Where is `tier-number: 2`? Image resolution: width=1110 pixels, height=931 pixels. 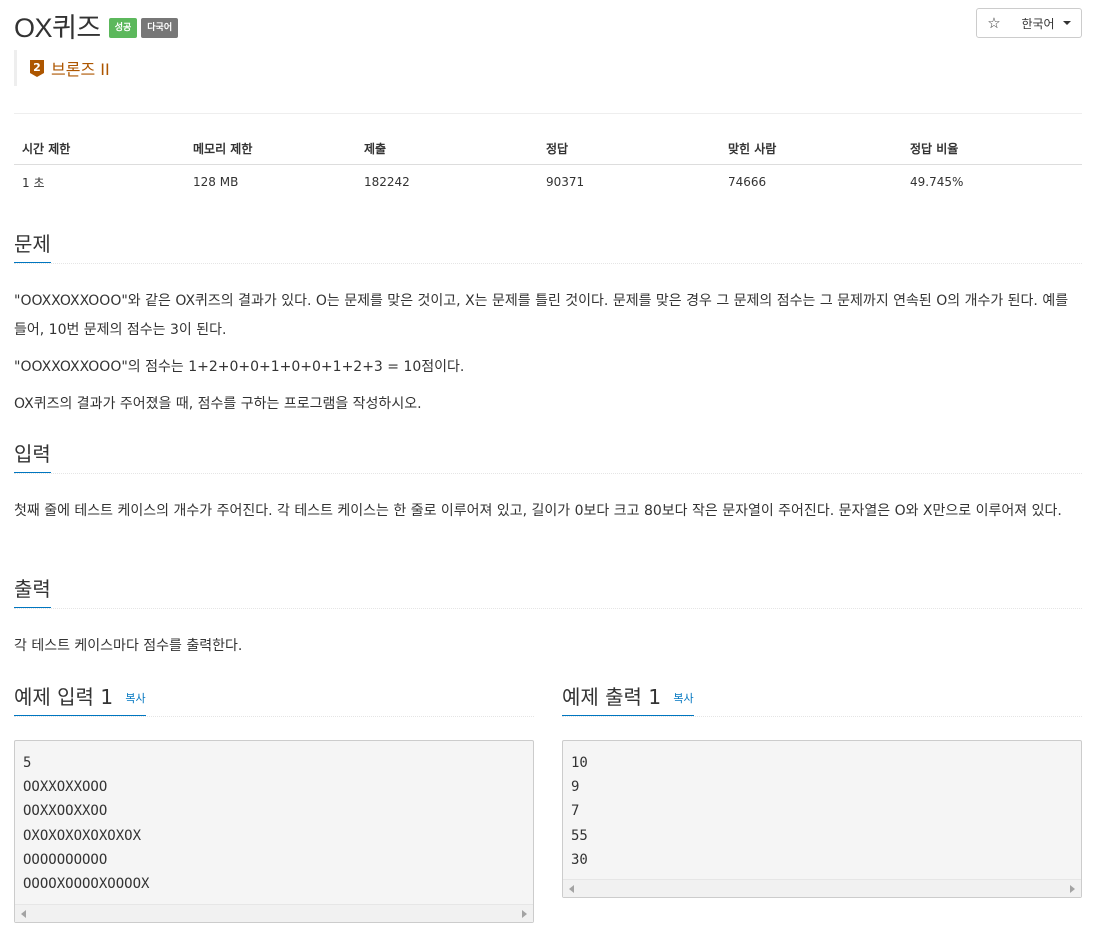 tier-number: 2 is located at coordinates (37, 67).